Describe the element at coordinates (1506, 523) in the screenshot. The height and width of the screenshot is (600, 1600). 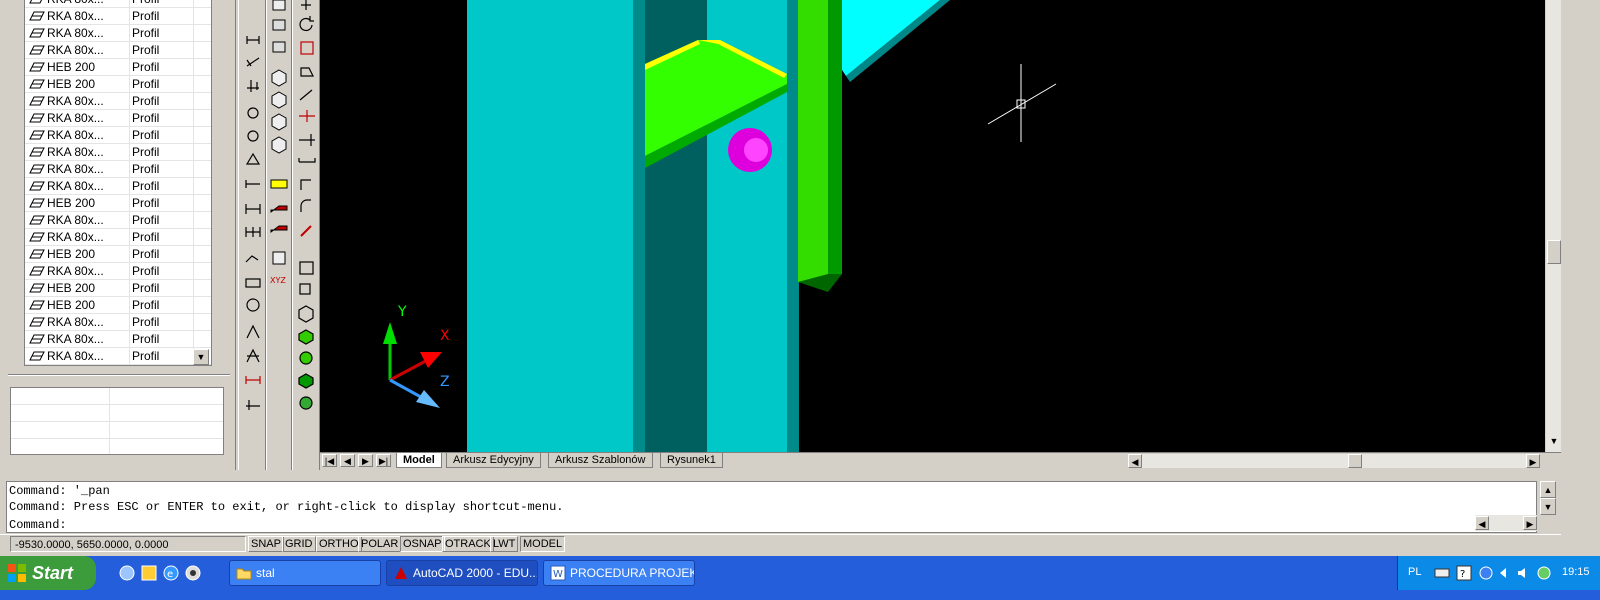
I see `command-horizontal-scrollbar: ◀ ▶` at that location.